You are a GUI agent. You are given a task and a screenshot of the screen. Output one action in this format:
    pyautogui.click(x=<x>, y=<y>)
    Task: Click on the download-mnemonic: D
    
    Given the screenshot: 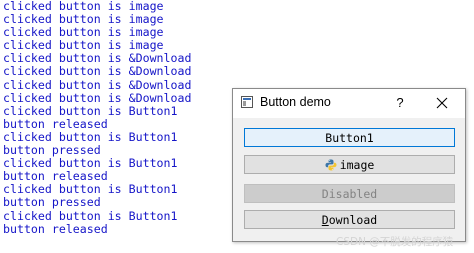 What is the action you would take?
    pyautogui.click(x=325, y=219)
    